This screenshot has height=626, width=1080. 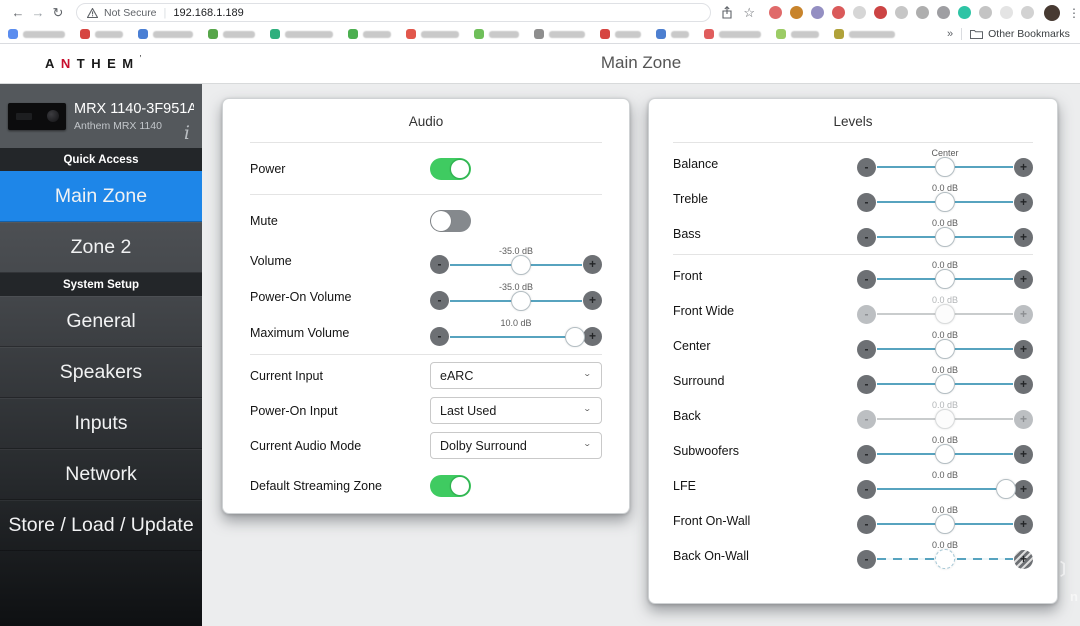 What do you see at coordinates (394, 12) in the screenshot?
I see `address-bar: Not Secure | 192.168.1.189` at bounding box center [394, 12].